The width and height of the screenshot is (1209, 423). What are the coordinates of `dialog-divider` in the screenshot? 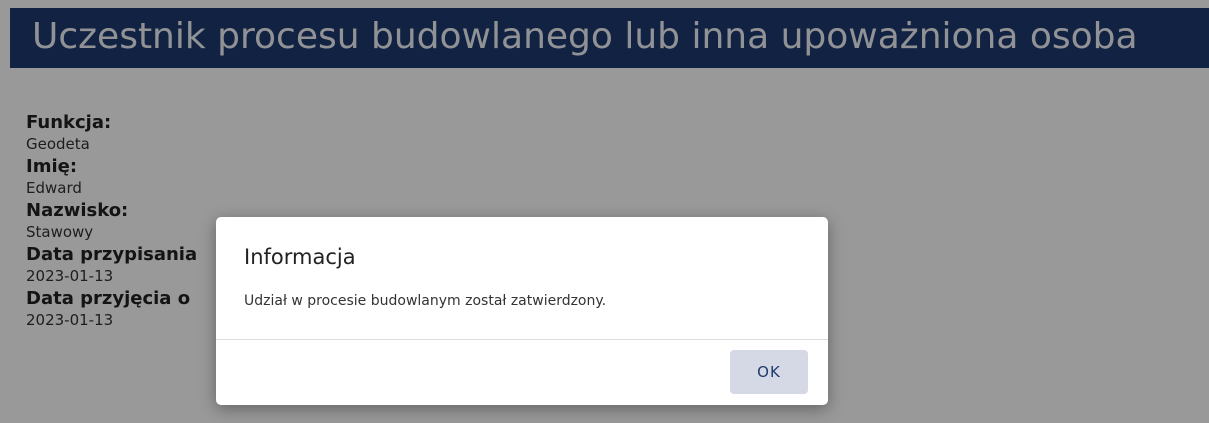 It's located at (522, 339).